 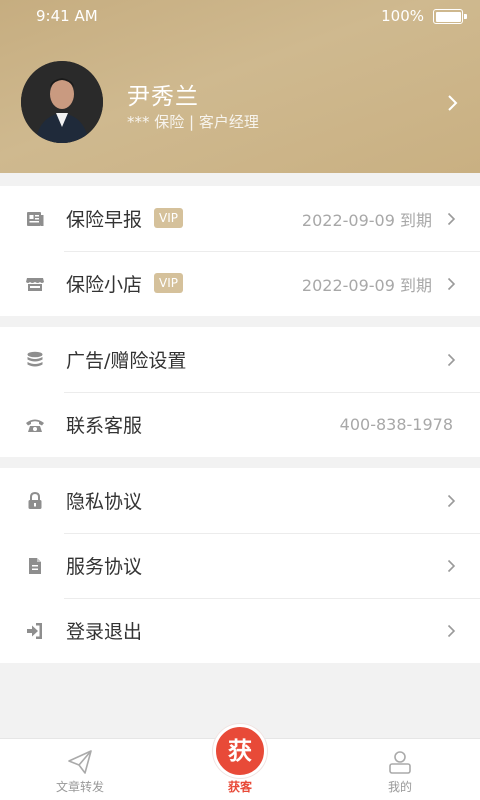 What do you see at coordinates (104, 502) in the screenshot?
I see `list-item-label: 隐私协议` at bounding box center [104, 502].